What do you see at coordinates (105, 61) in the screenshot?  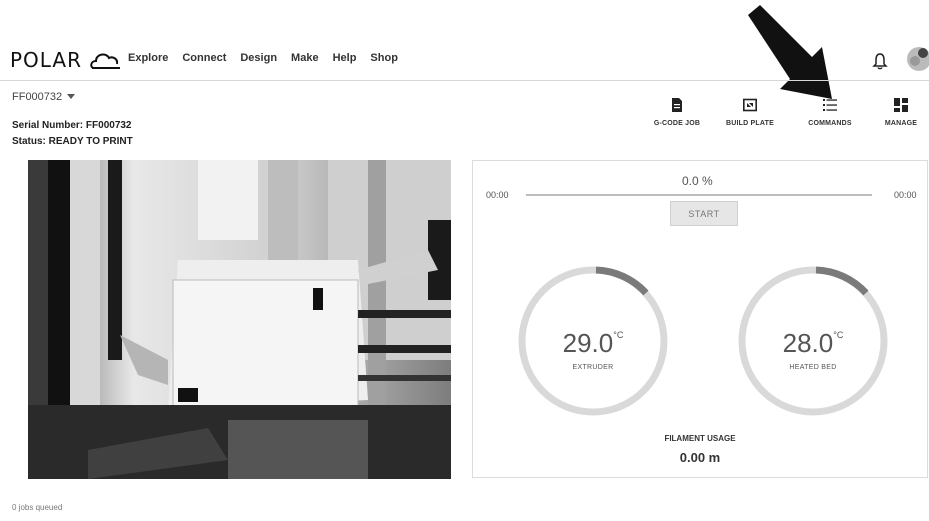 I see `cloud-logo-icon` at bounding box center [105, 61].